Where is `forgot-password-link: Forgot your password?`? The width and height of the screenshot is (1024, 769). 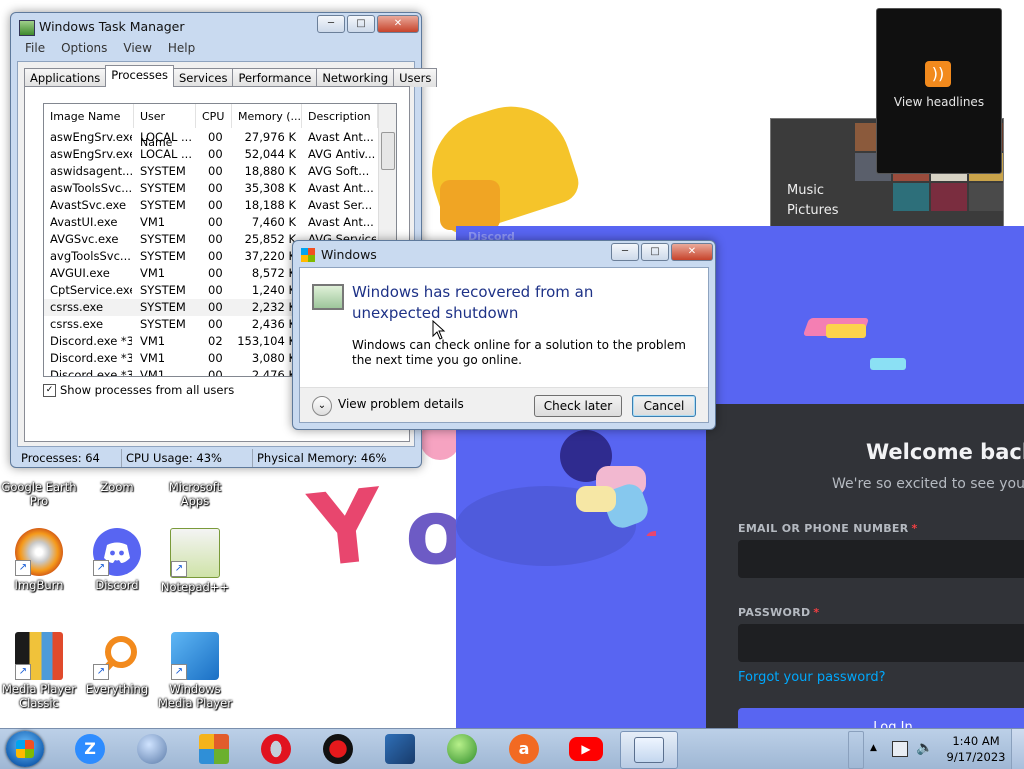 forgot-password-link: Forgot your password? is located at coordinates (812, 677).